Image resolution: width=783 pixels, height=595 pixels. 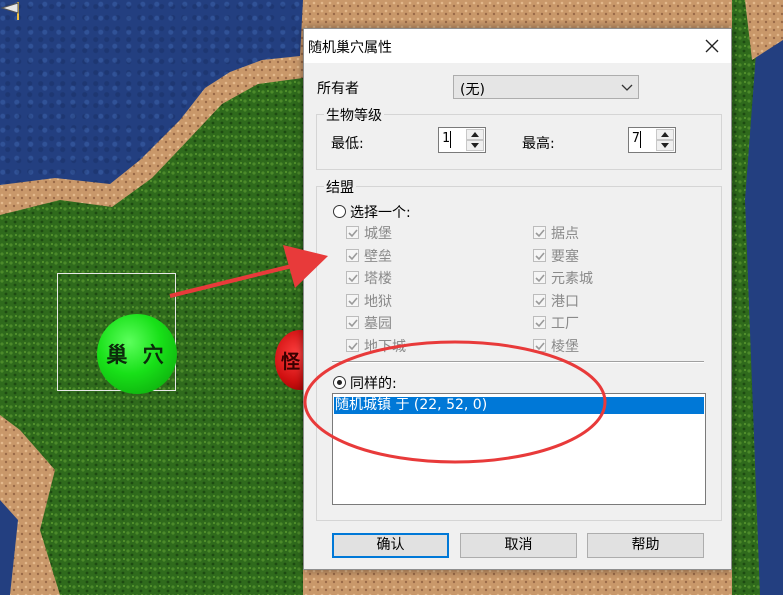 What do you see at coordinates (472, 90) in the screenshot?
I see `owner-value: (无)` at bounding box center [472, 90].